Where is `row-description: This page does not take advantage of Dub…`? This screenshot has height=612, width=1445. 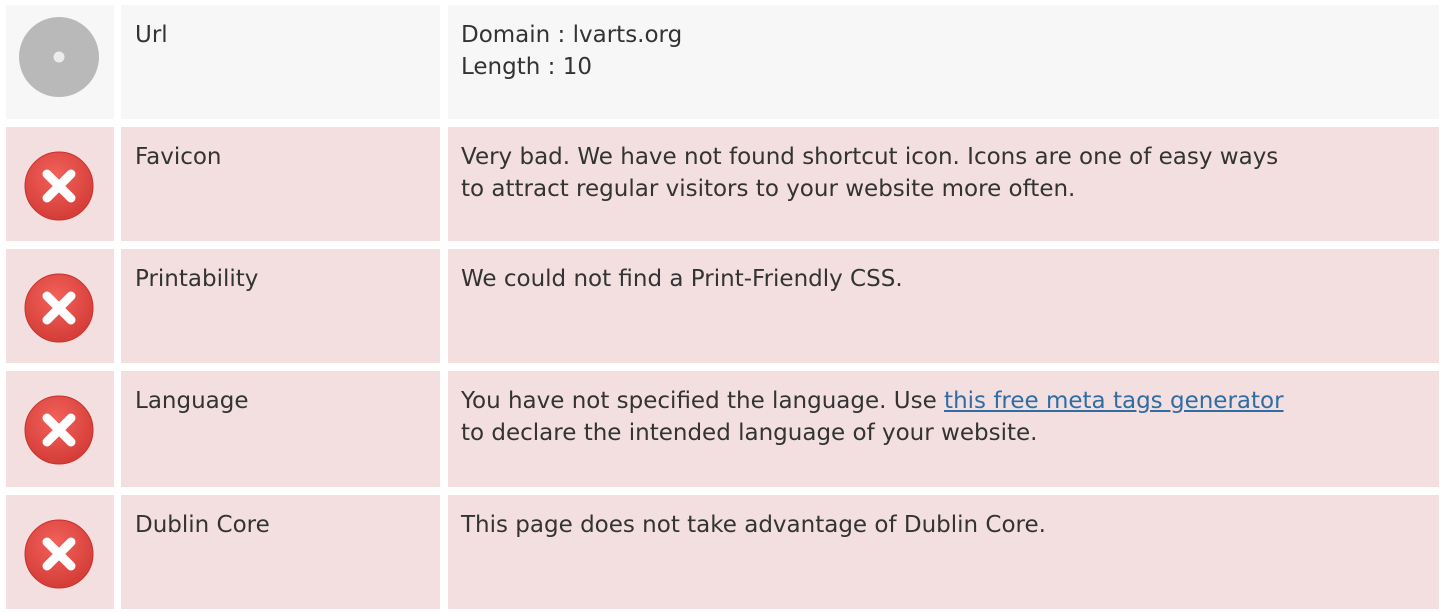
row-description: This page does not take advantage of Dub… is located at coordinates (943, 525).